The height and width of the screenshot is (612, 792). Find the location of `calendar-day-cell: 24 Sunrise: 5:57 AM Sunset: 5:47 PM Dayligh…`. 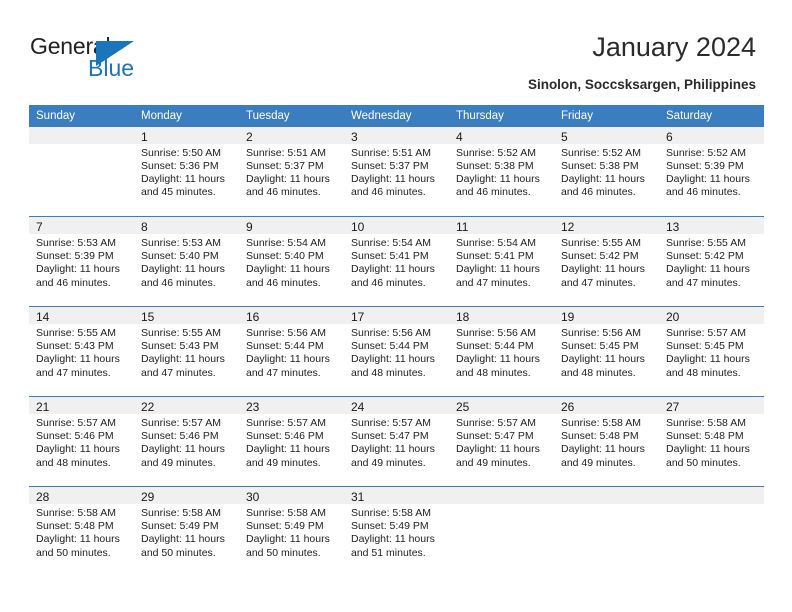

calendar-day-cell: 24 Sunrise: 5:57 AM Sunset: 5:47 PM Dayligh… is located at coordinates (396, 441).